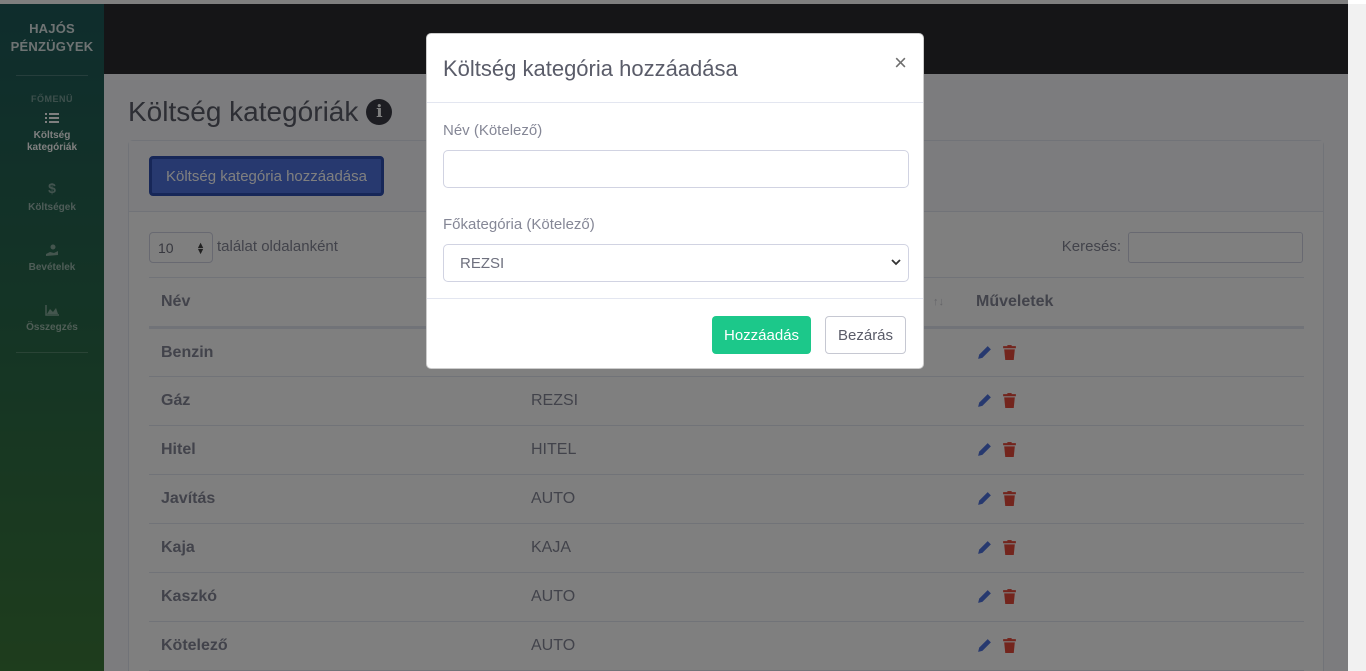  Describe the element at coordinates (762, 335) in the screenshot. I see `submit-button: Hozzáadás` at that location.